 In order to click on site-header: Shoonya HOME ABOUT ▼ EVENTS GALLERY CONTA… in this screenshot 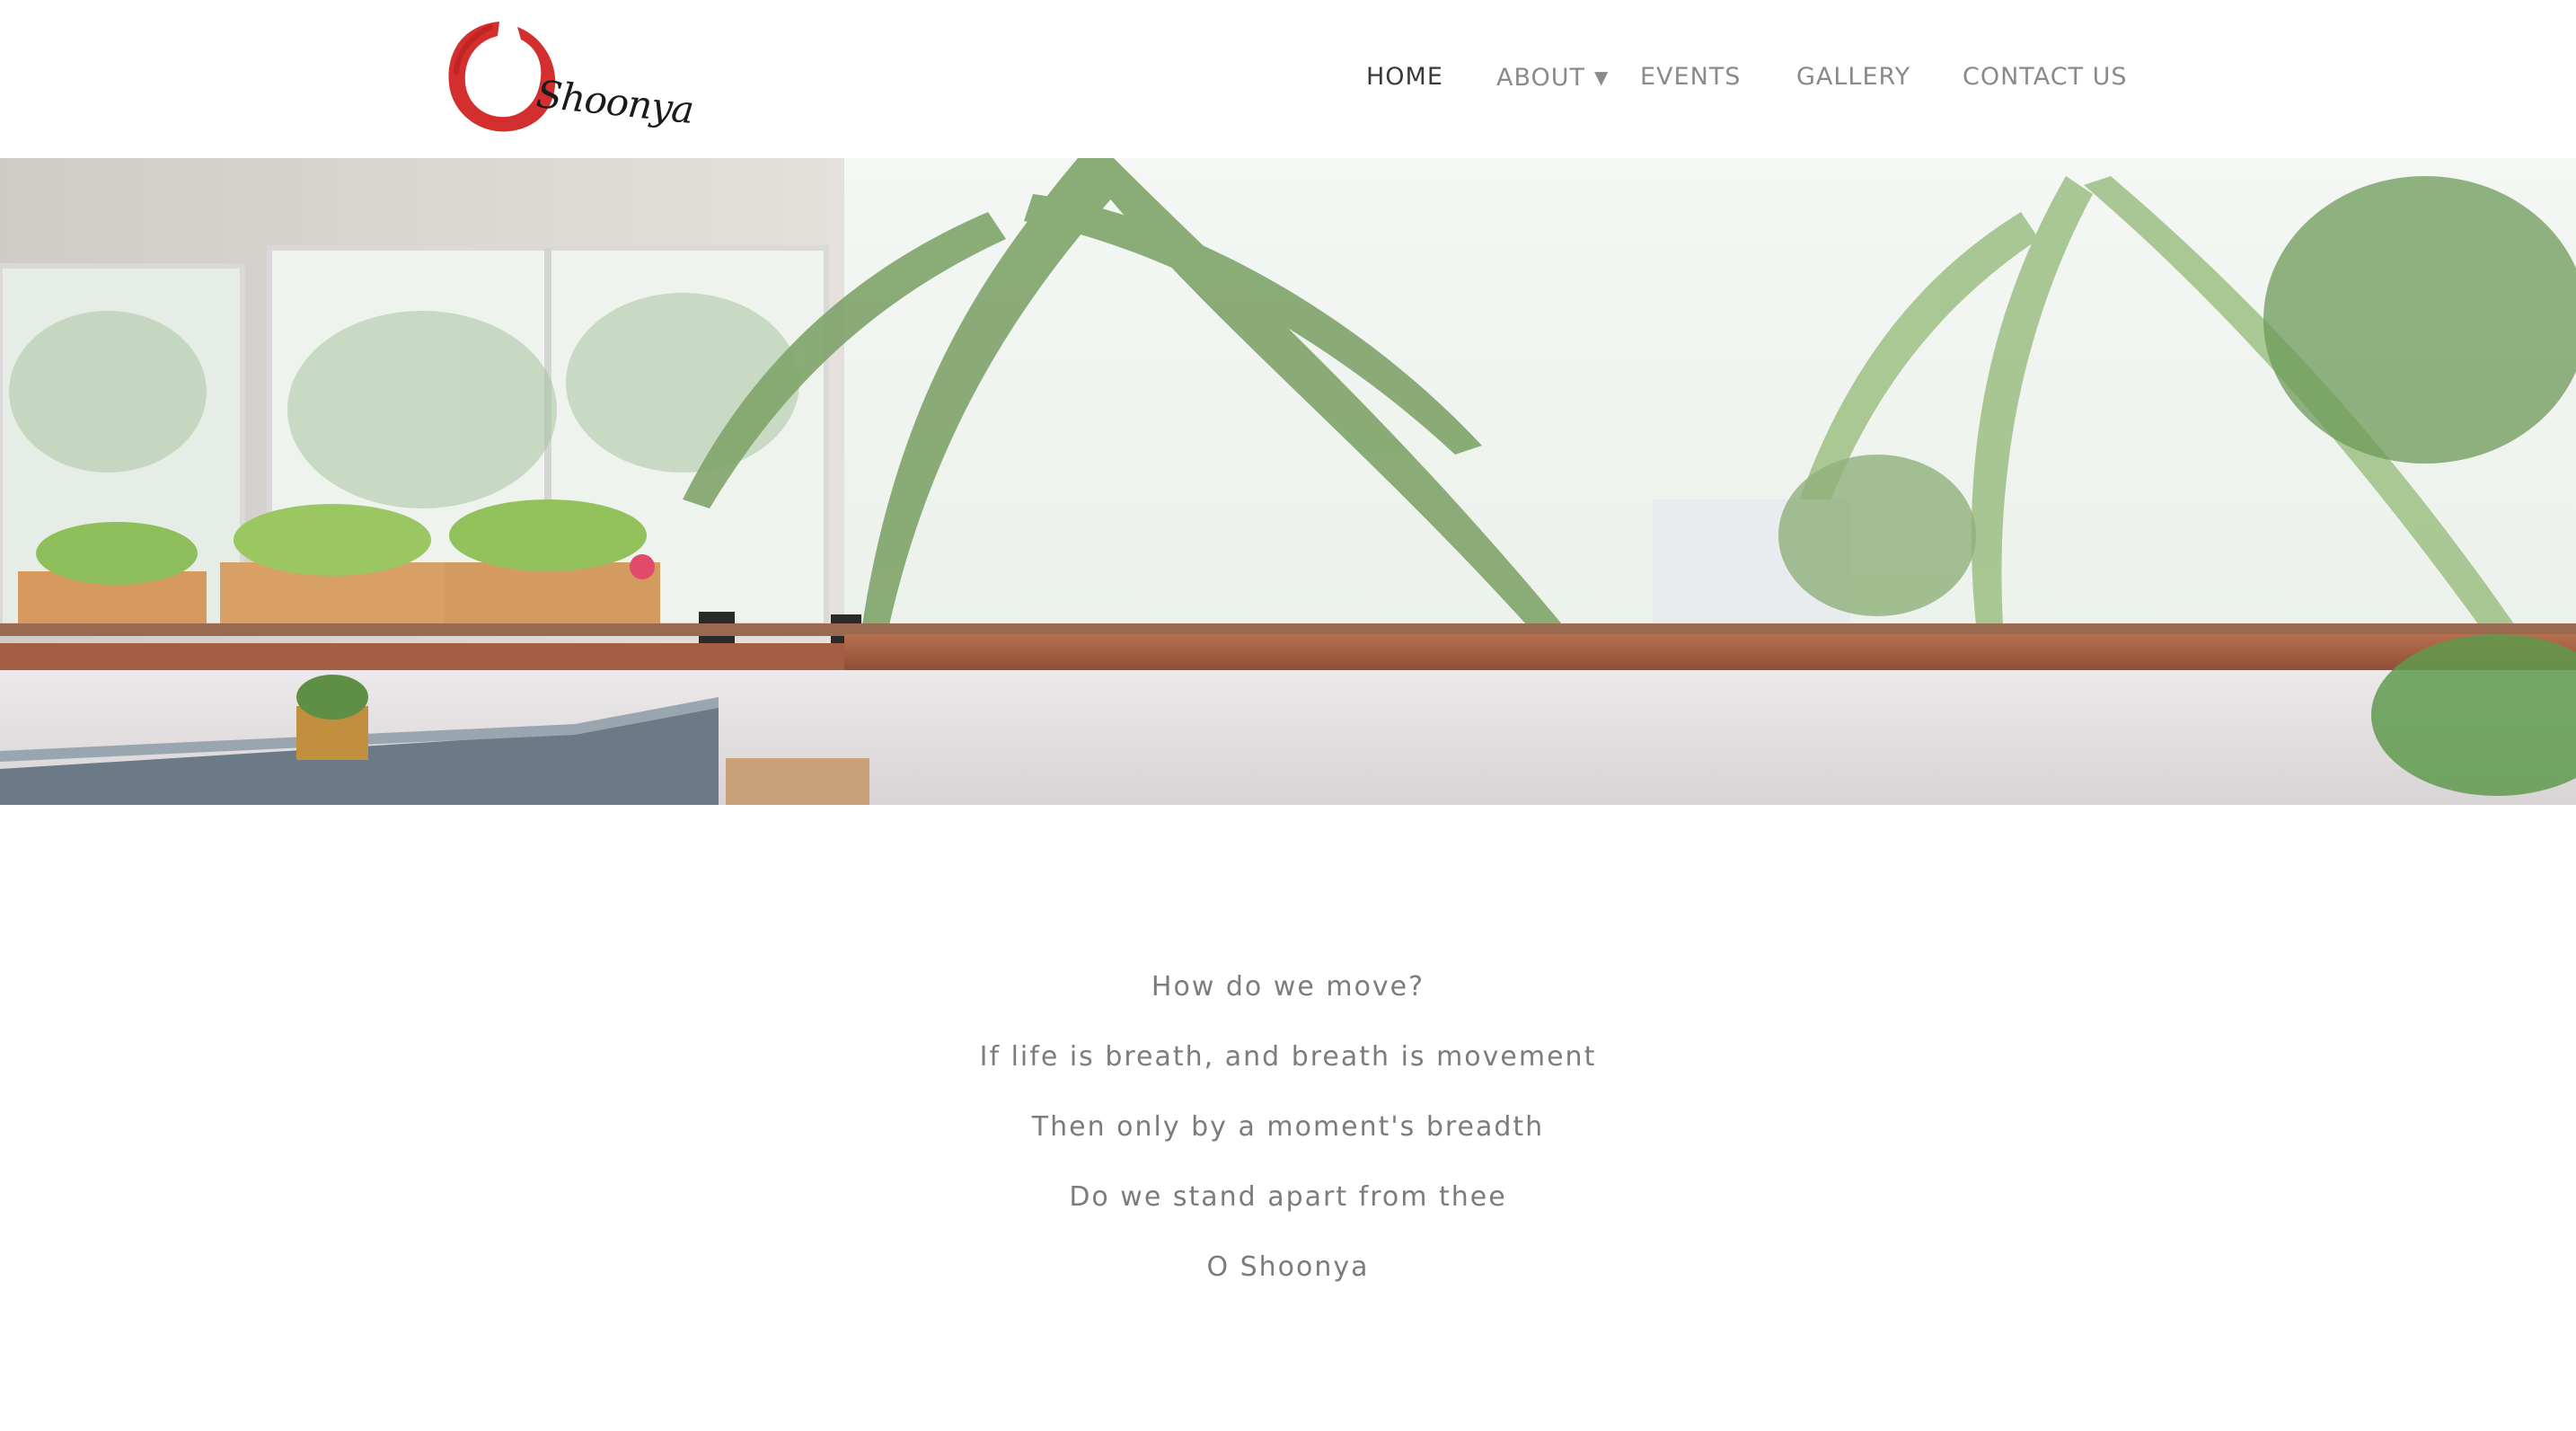, I will do `click(1288, 79)`.